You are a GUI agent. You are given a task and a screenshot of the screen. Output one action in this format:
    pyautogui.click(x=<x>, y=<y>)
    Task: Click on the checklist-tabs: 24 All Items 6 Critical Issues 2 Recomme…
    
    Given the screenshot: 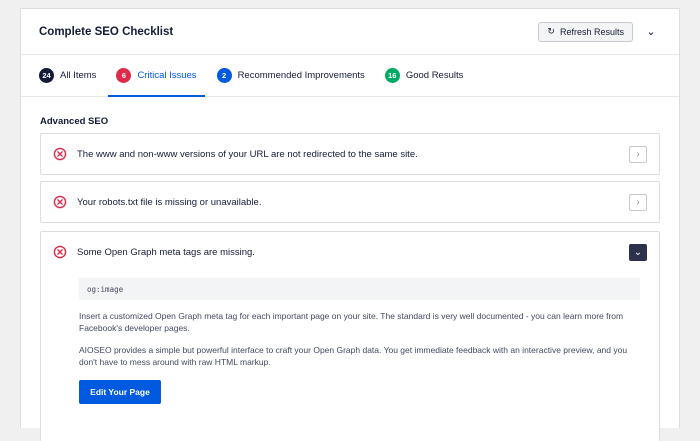 What is the action you would take?
    pyautogui.click(x=350, y=76)
    